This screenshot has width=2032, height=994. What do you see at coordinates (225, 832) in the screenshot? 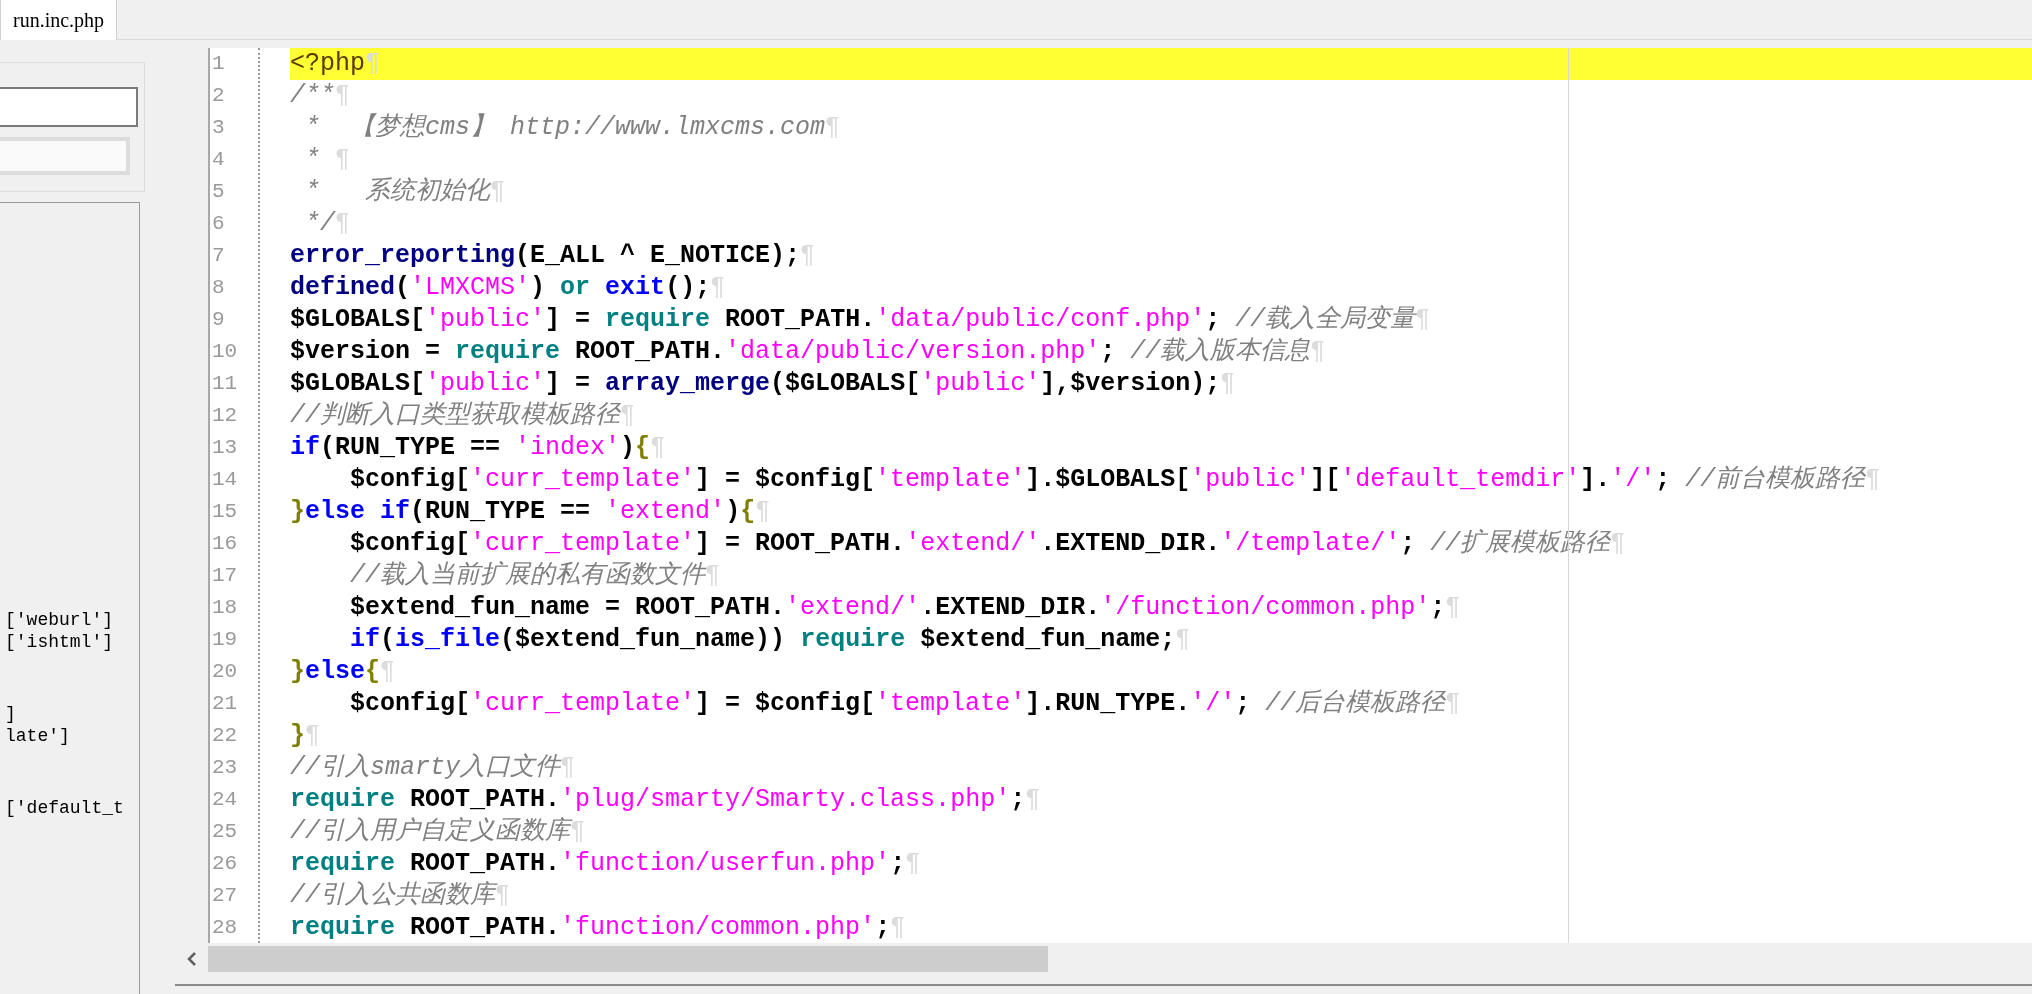
I see `line-number: 25` at bounding box center [225, 832].